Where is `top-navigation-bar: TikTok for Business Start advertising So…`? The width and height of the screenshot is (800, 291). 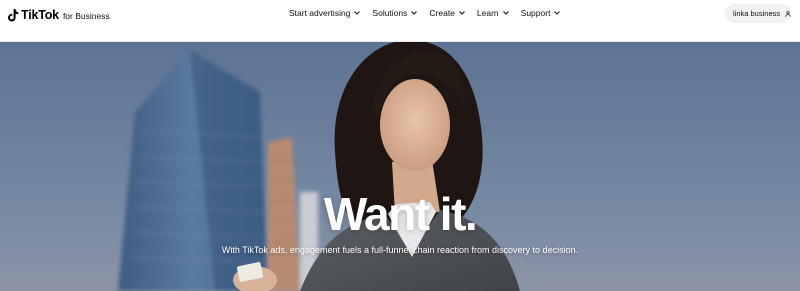 top-navigation-bar: TikTok for Business Start advertising So… is located at coordinates (400, 21).